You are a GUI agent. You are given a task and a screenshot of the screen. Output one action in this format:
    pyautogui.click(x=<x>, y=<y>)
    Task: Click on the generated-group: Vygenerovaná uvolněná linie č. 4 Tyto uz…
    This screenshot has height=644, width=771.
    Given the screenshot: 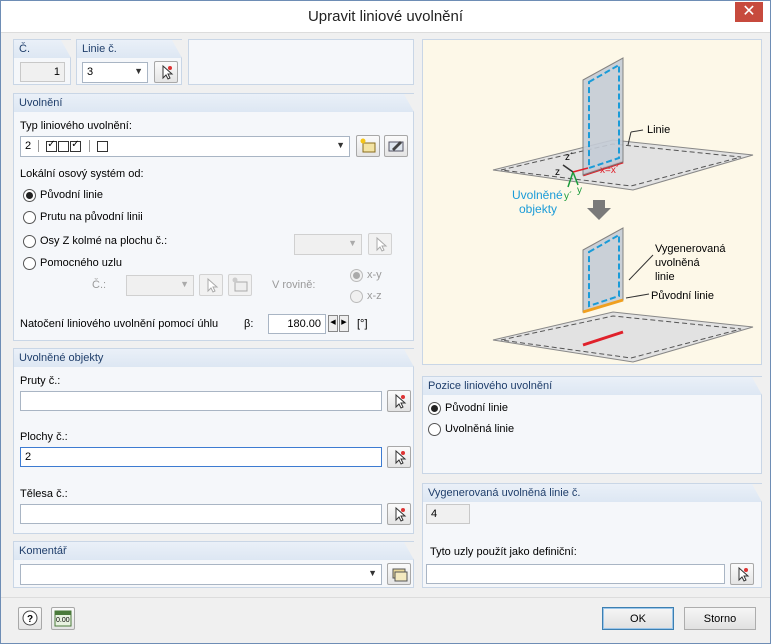 What is the action you would take?
    pyautogui.click(x=592, y=535)
    